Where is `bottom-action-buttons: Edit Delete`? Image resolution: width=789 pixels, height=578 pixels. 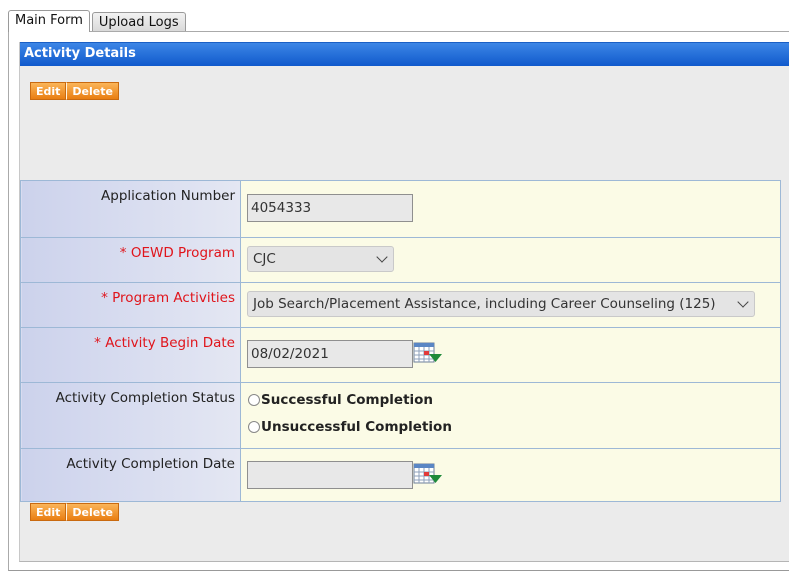 bottom-action-buttons: Edit Delete is located at coordinates (74, 512).